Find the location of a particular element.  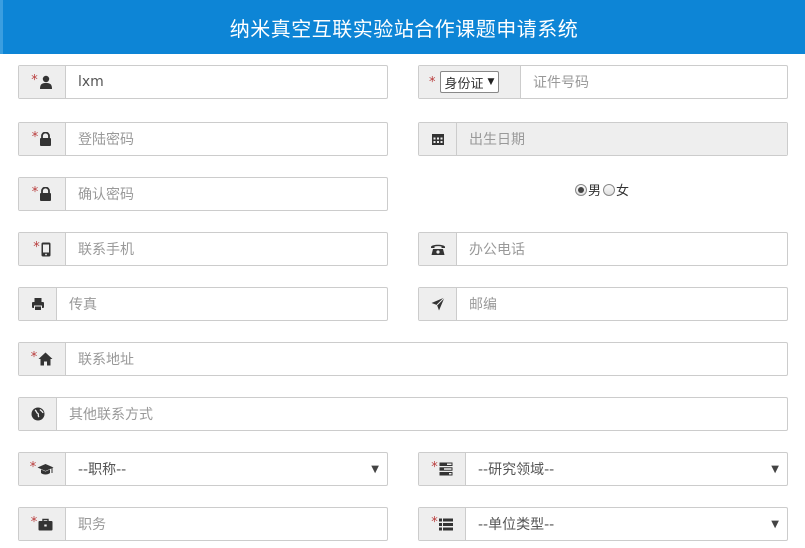

title-select-value: --职称-- is located at coordinates (102, 470).